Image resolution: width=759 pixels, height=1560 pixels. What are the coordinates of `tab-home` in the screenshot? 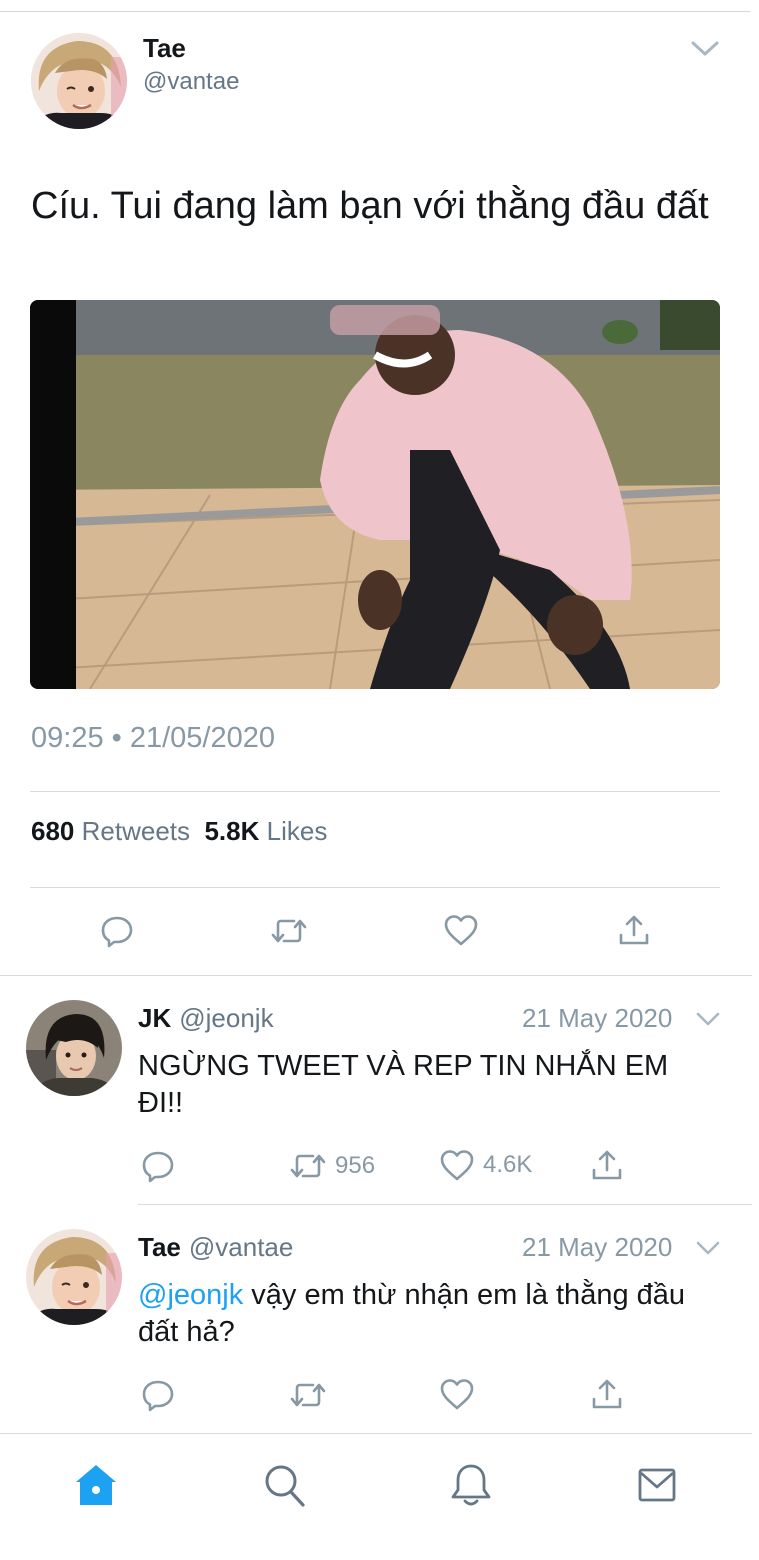 It's located at (96, 1485).